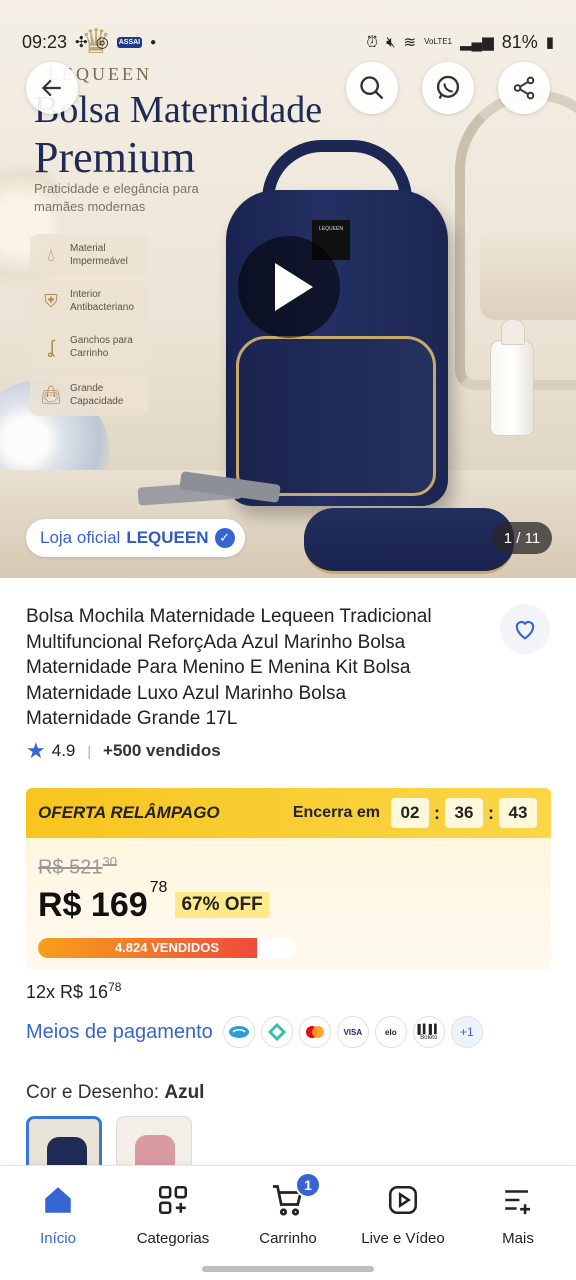 Image resolution: width=576 pixels, height=1280 pixels. I want to click on decor-cushion, so click(528, 275).